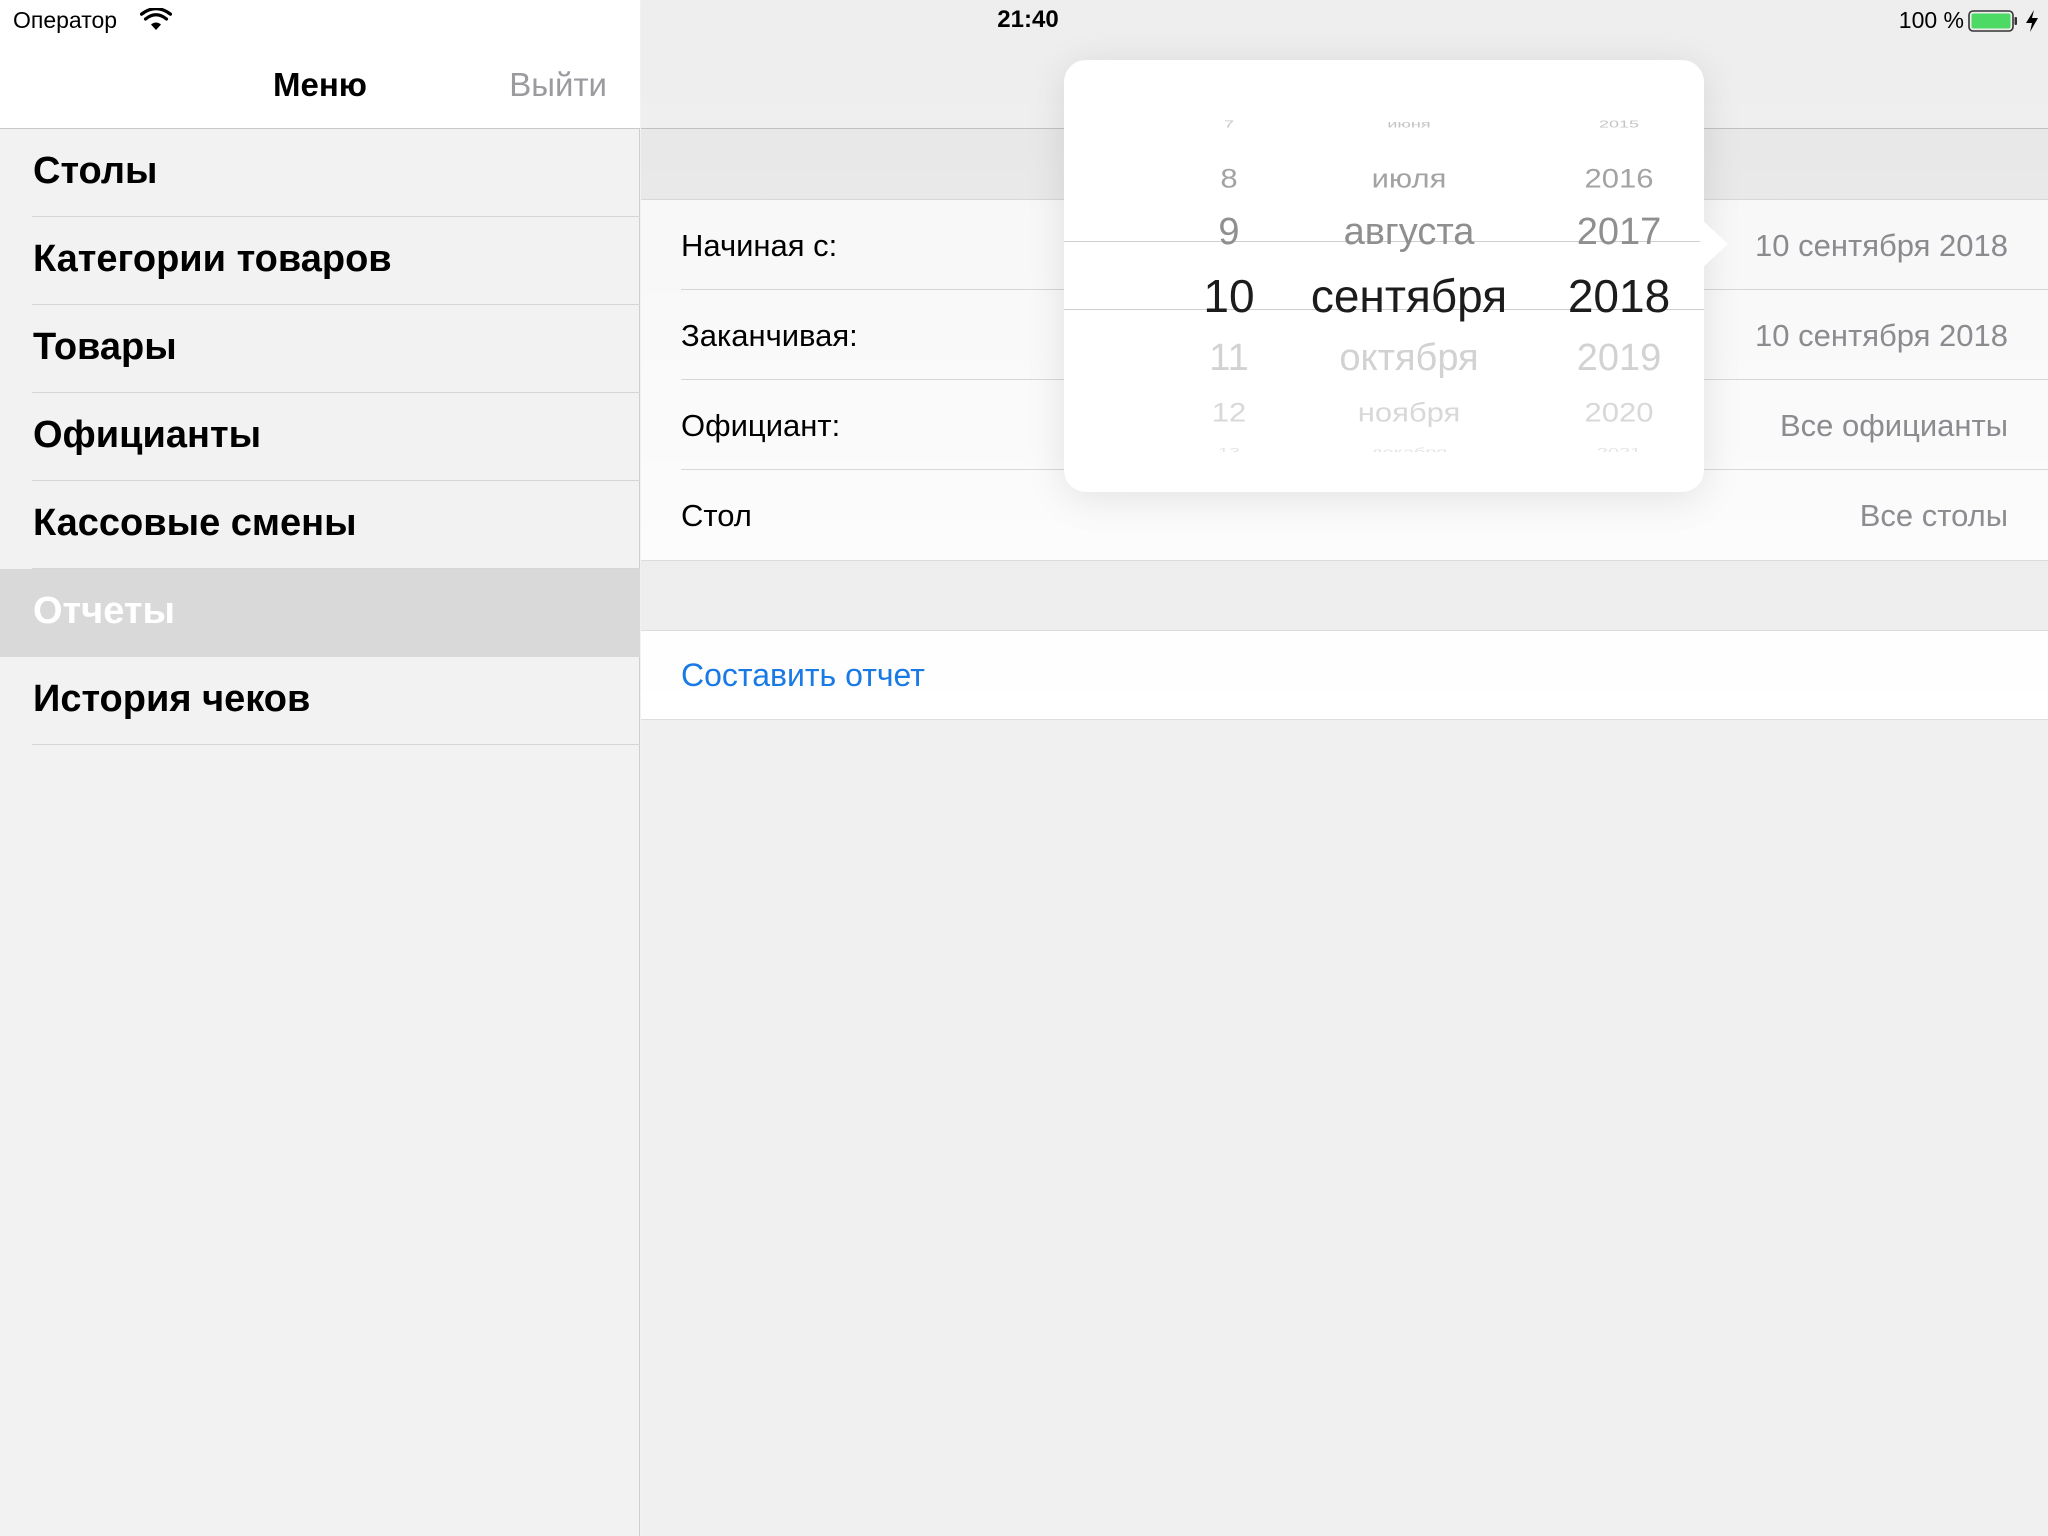 Image resolution: width=2048 pixels, height=1536 pixels. Describe the element at coordinates (1609, 232) in the screenshot. I see `picker-year-option: 2017` at that location.